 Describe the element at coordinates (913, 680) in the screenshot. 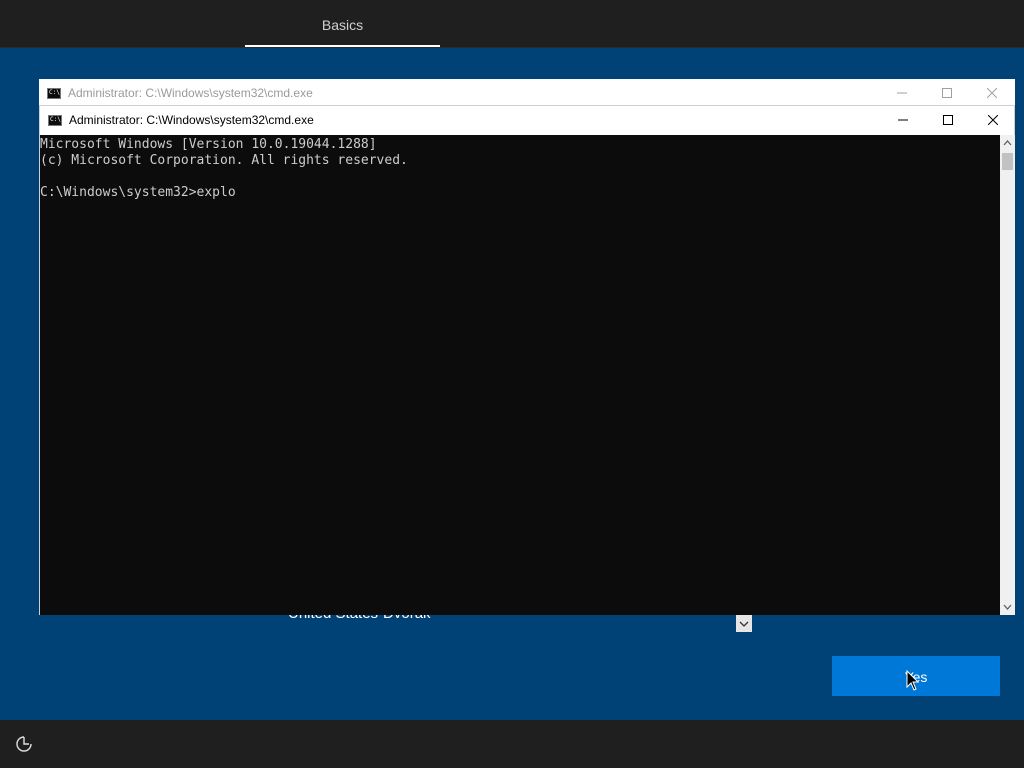

I see `mouse-cursor-icon` at that location.